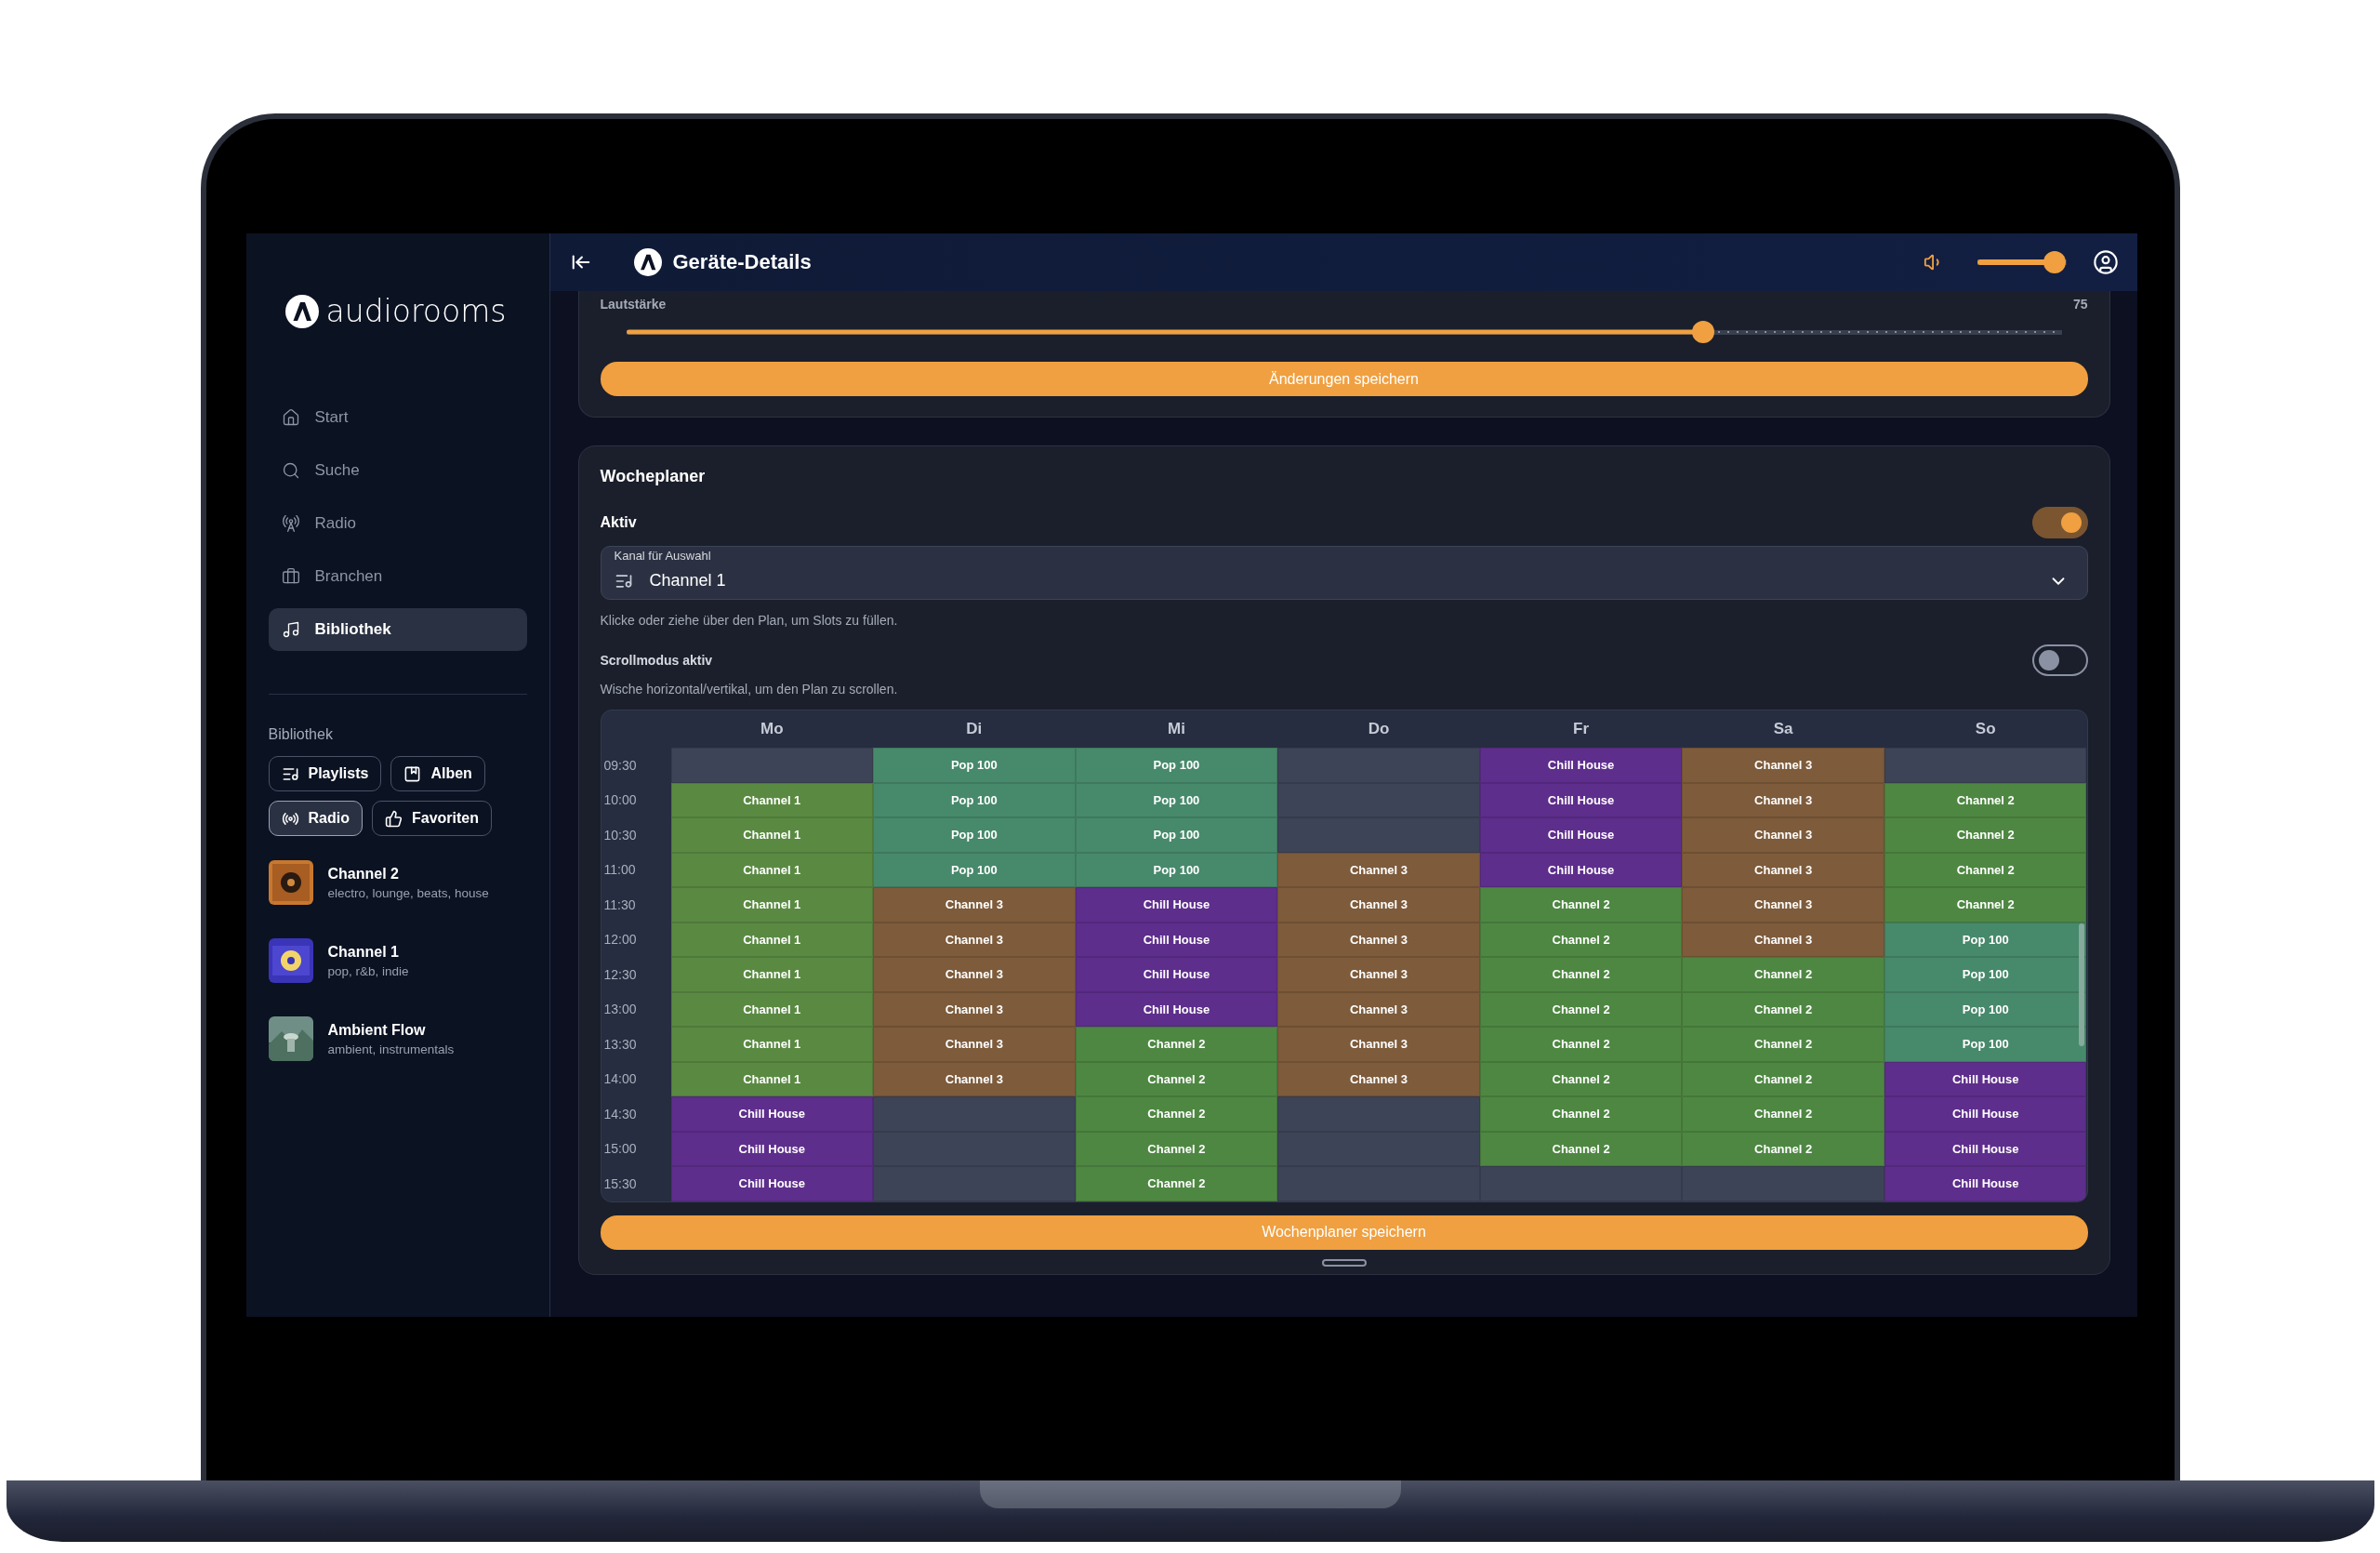 The height and width of the screenshot is (1553, 2380). I want to click on nav-item: Radio, so click(397, 523).